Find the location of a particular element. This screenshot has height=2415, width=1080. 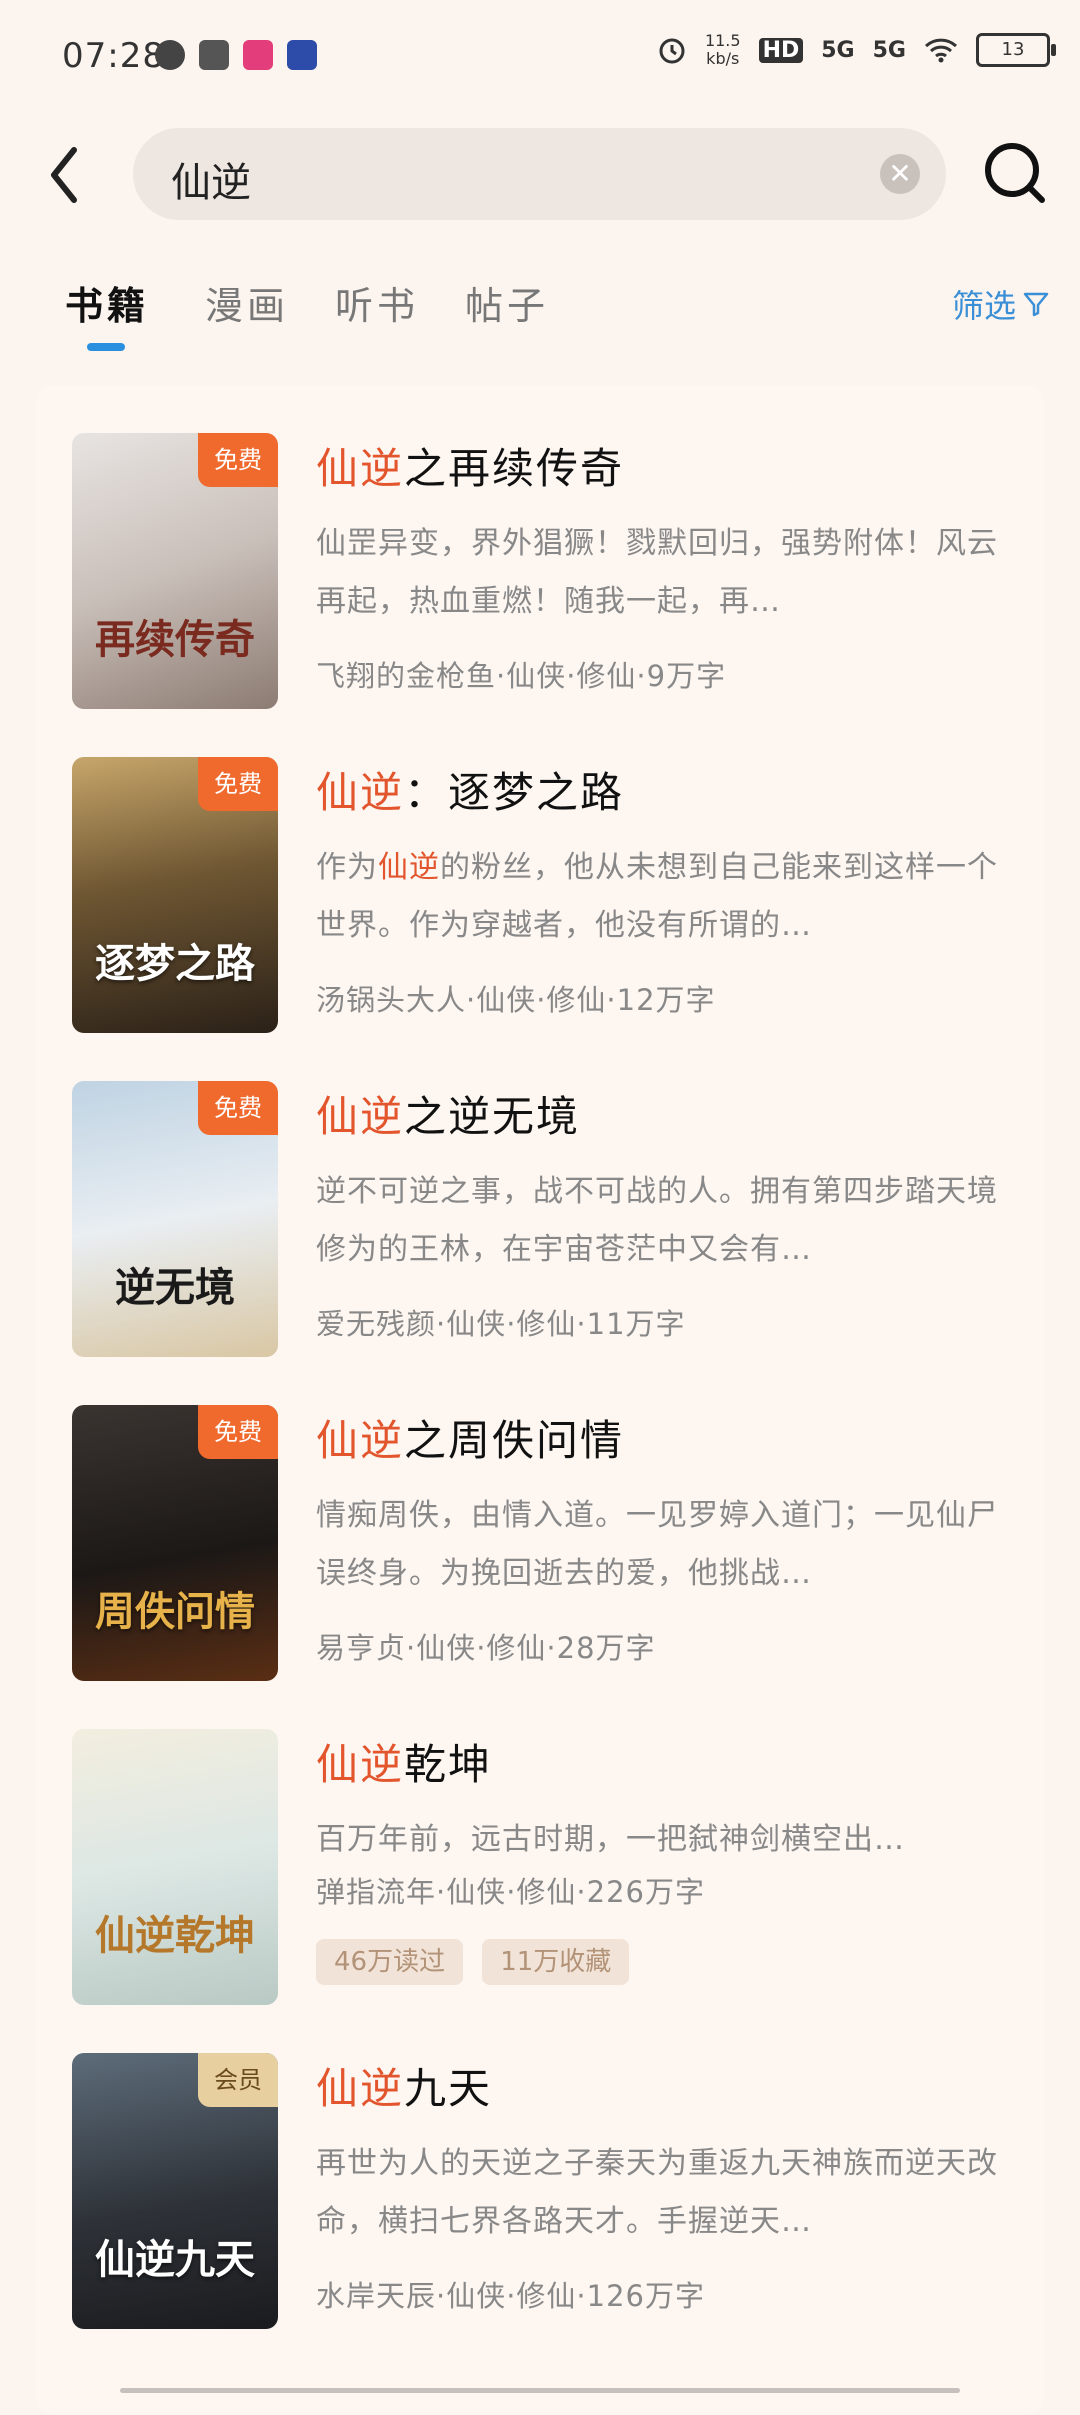

category-tabs: 书籍 漫画 听书 帖子 筛选 is located at coordinates (540, 310).